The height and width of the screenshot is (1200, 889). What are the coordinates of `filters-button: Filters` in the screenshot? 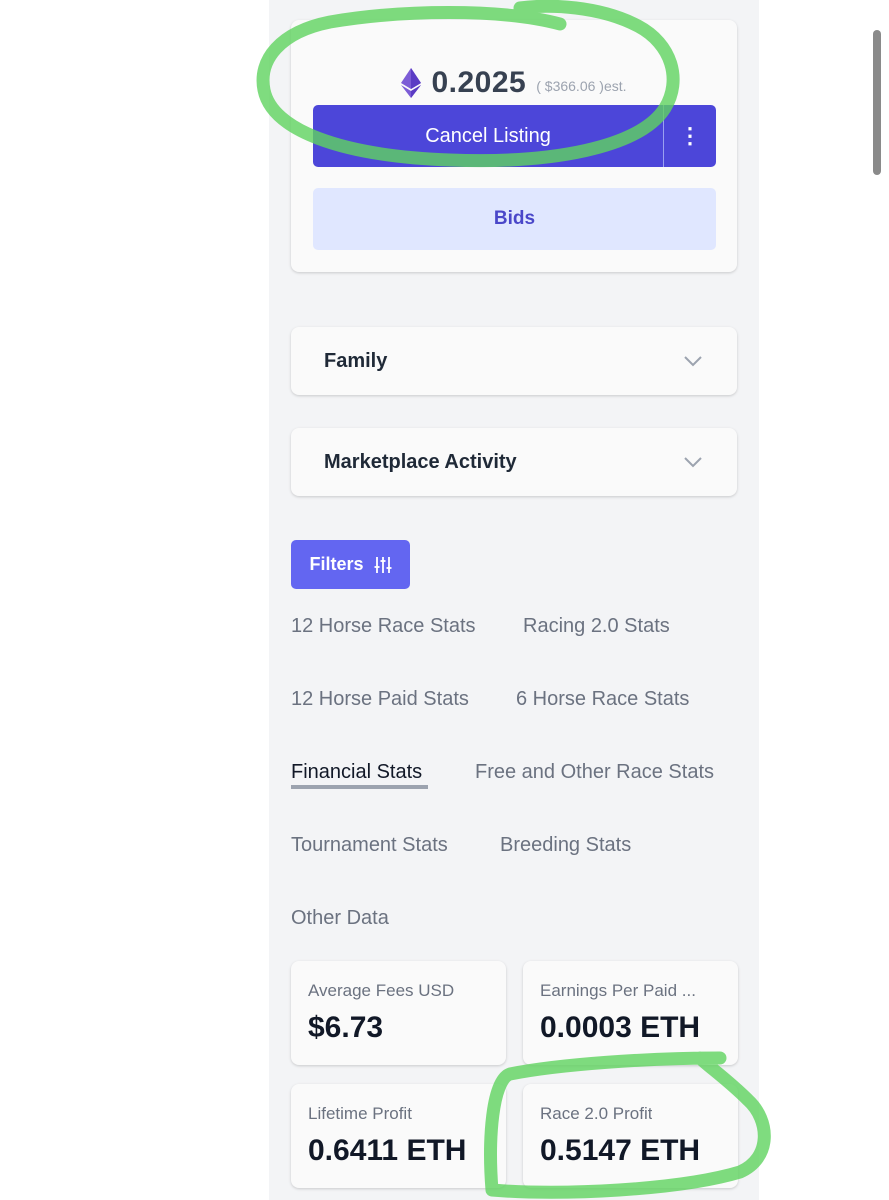 It's located at (350, 564).